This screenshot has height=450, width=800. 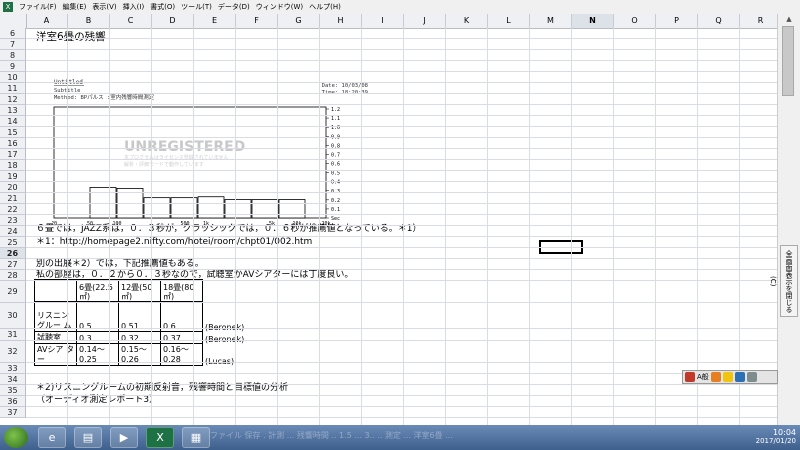 What do you see at coordinates (425, 21) in the screenshot?
I see `column-header-j: J` at bounding box center [425, 21].